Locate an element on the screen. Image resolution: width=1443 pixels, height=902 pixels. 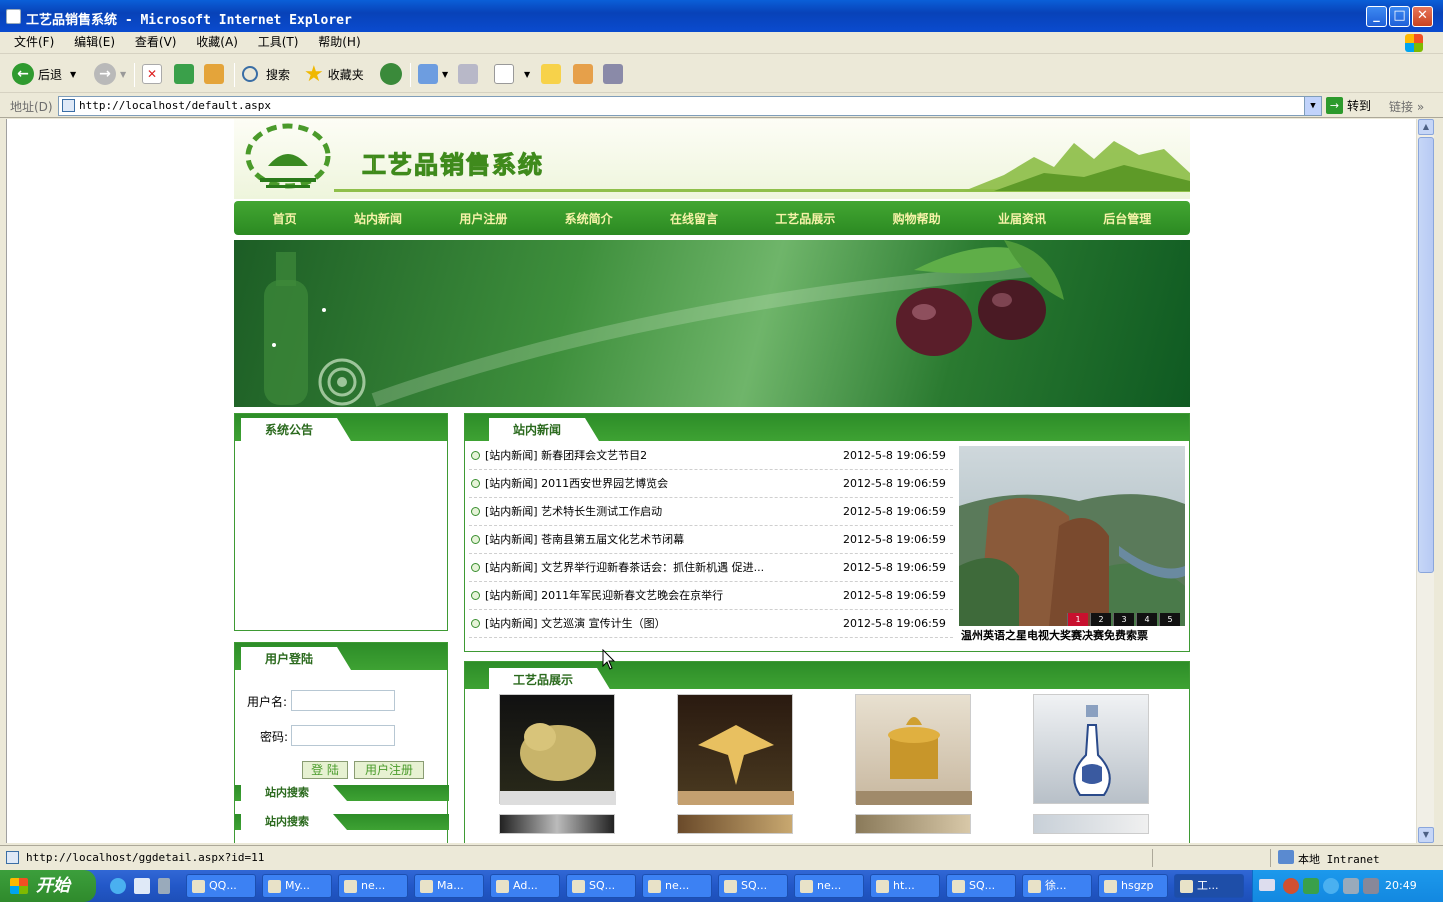
slide-page-3: 3 is located at coordinates (1123, 619).